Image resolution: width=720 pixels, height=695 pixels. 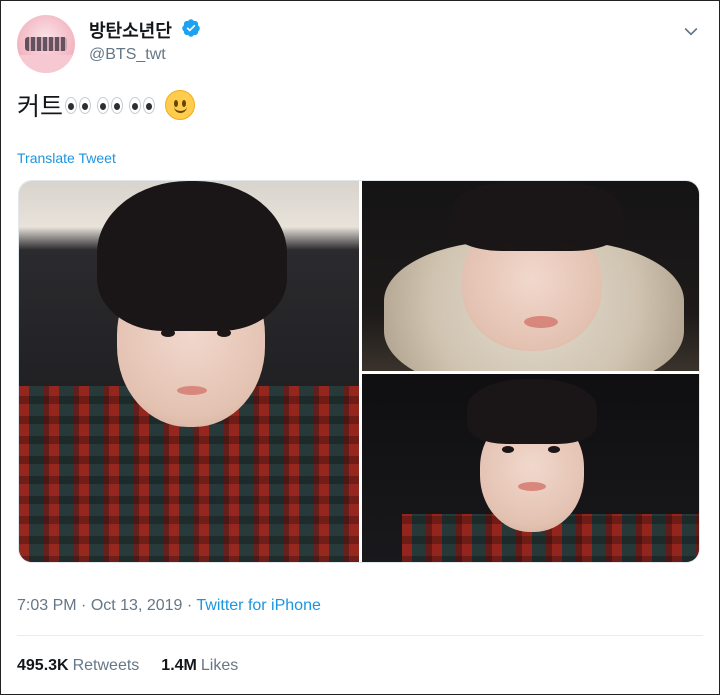 I want to click on tweet-text: 커트, so click(x=106, y=105).